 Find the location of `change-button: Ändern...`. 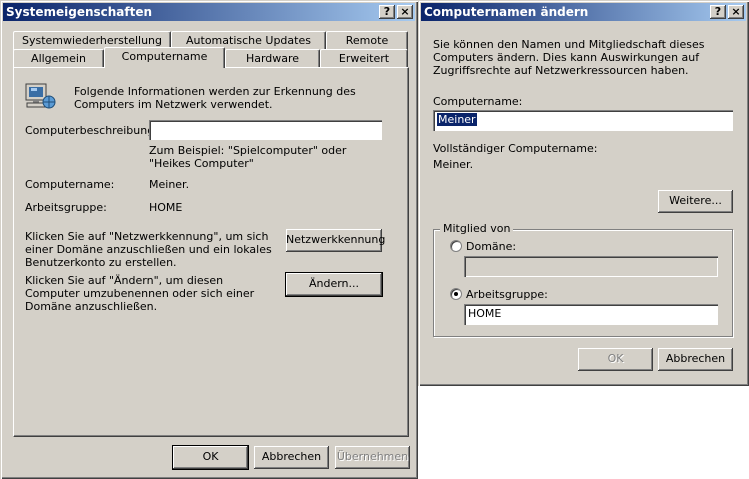

change-button: Ändern... is located at coordinates (334, 284).